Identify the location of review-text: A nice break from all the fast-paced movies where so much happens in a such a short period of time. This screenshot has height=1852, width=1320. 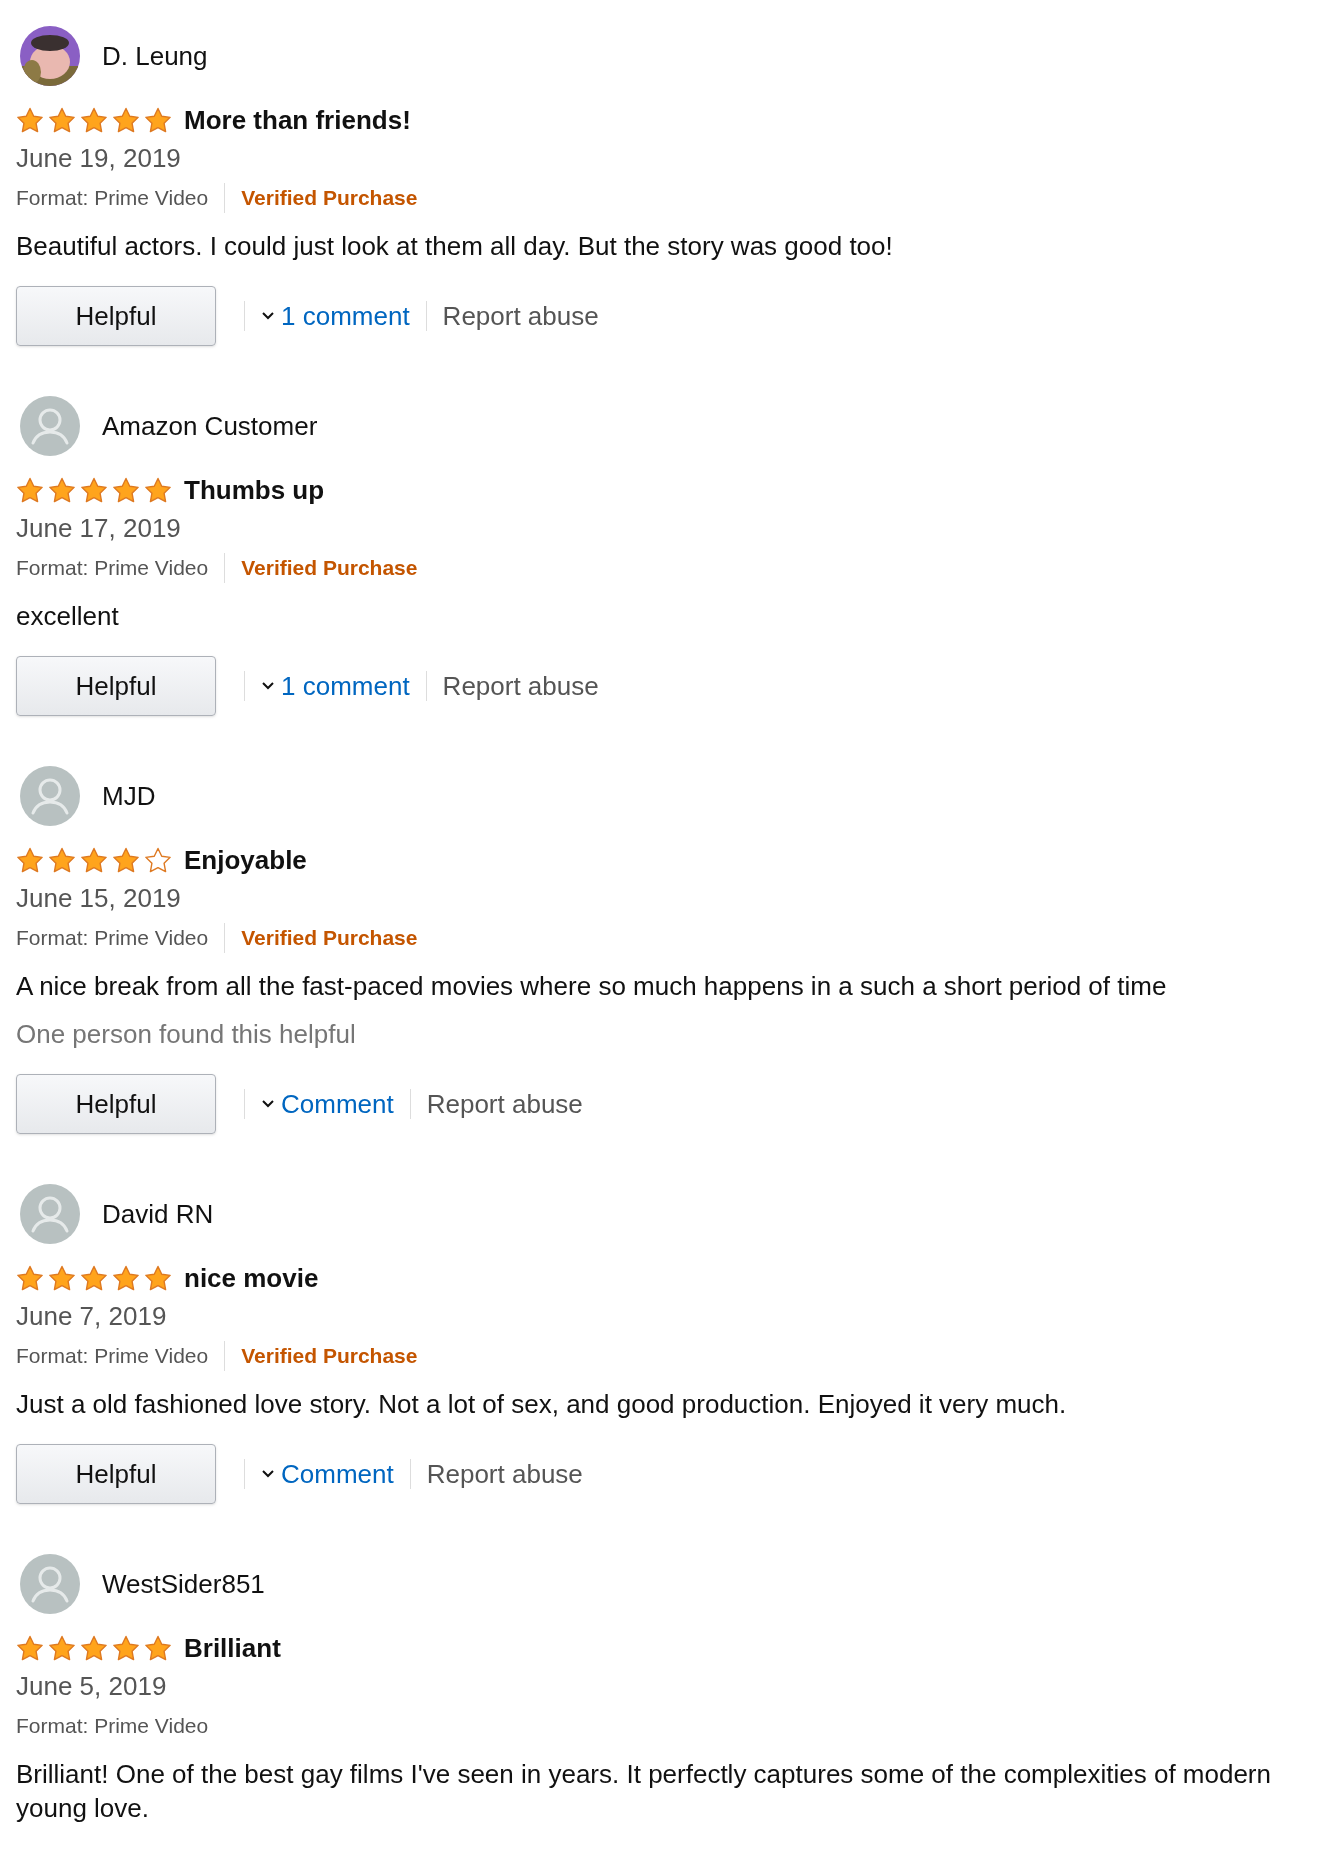
(592, 986).